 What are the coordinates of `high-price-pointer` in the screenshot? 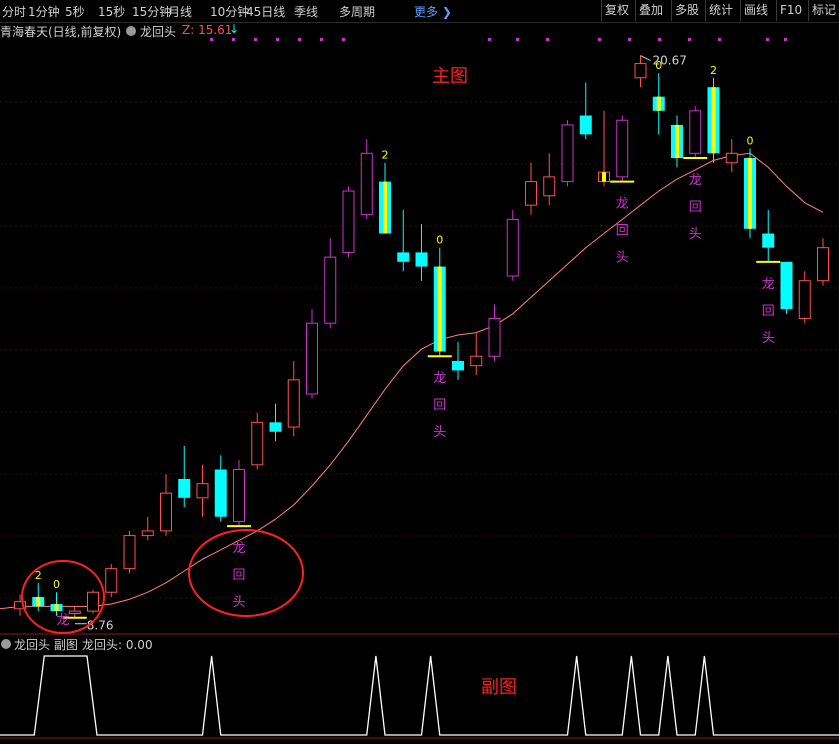 It's located at (645, 58).